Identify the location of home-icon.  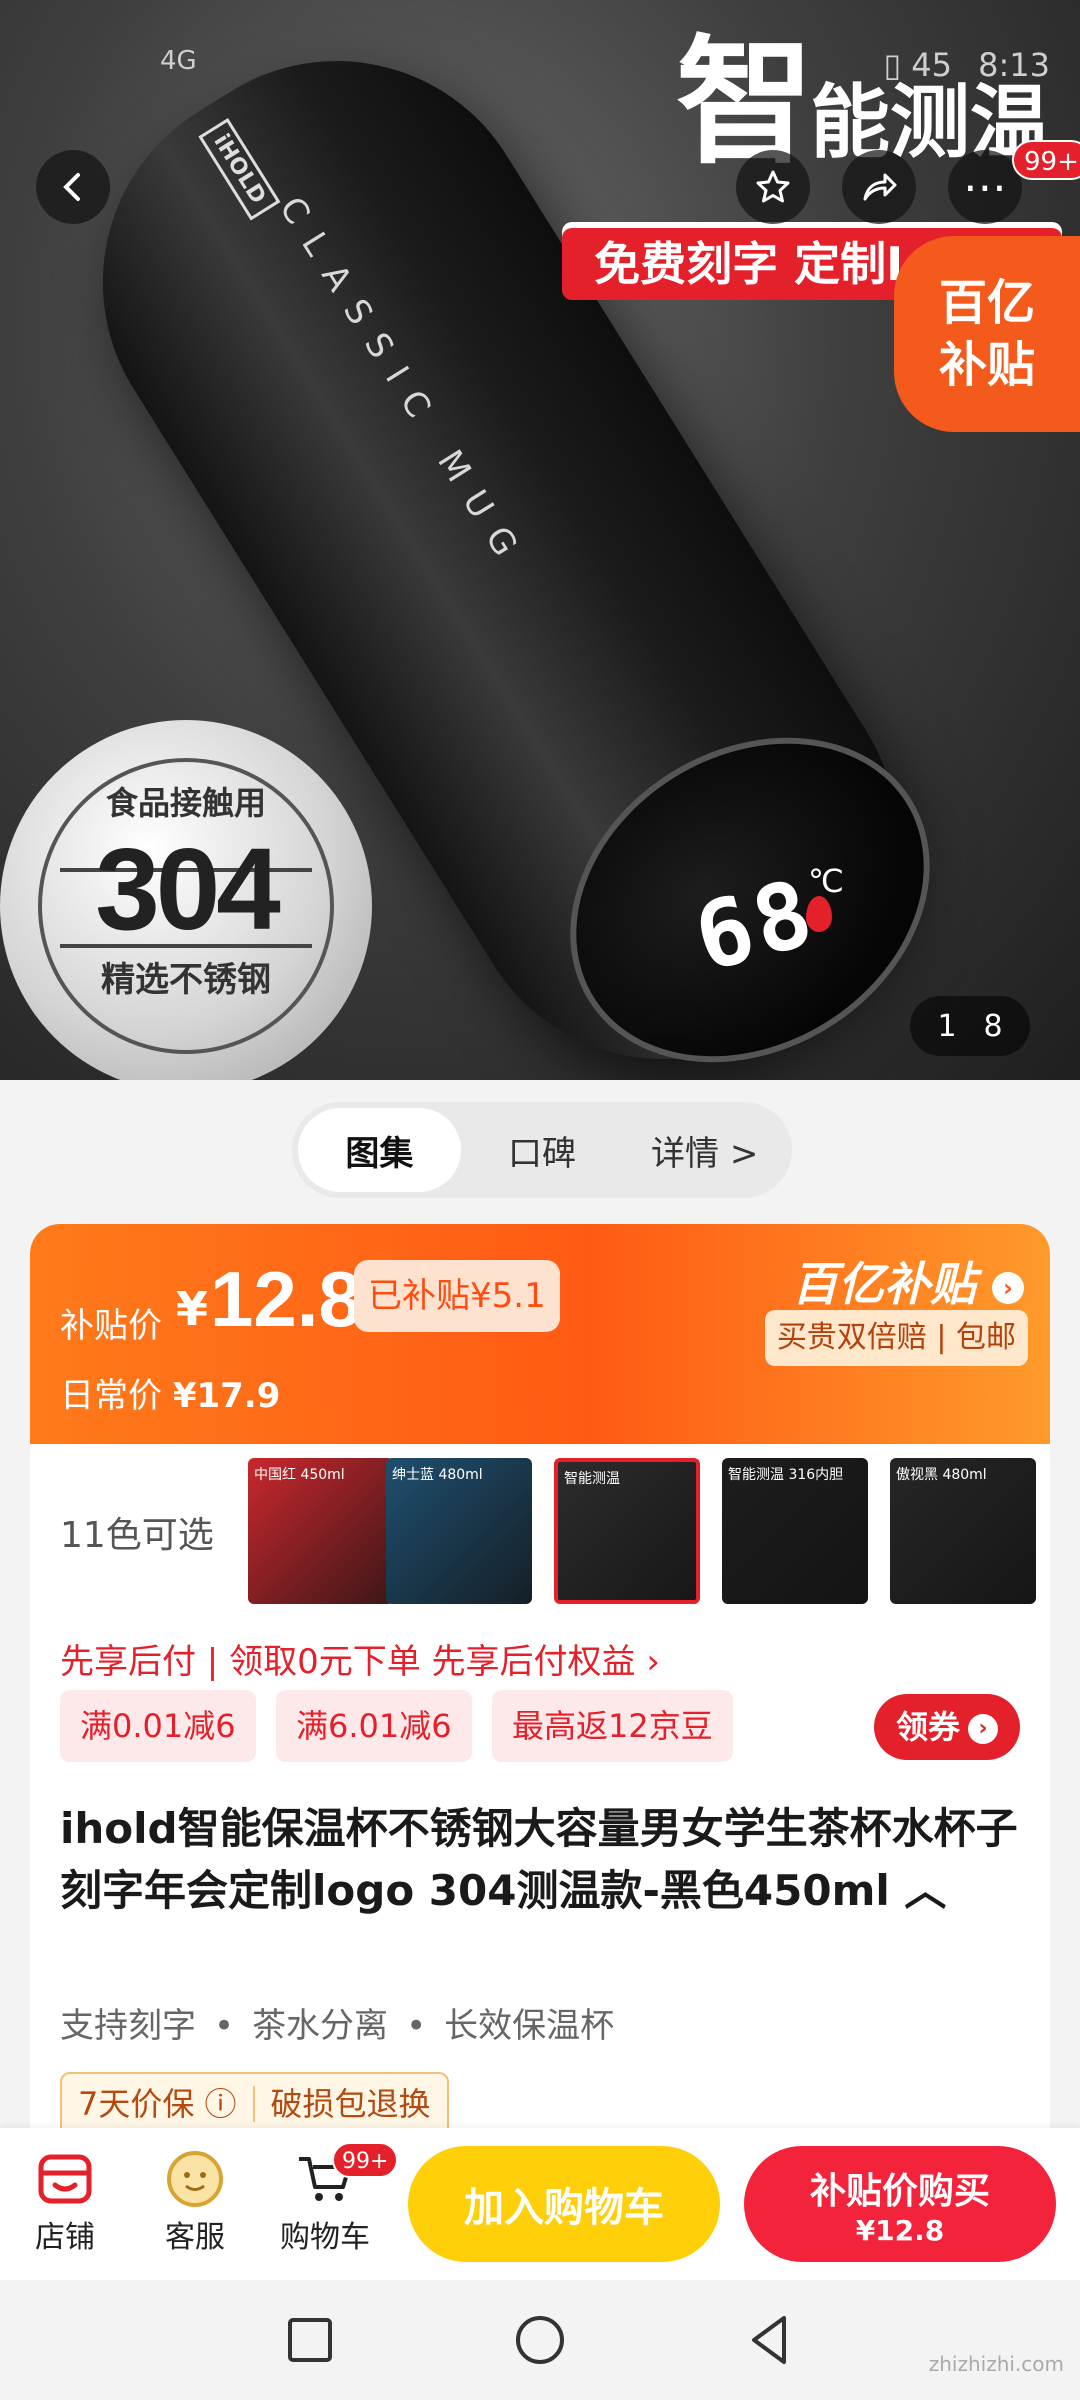
(540, 2340).